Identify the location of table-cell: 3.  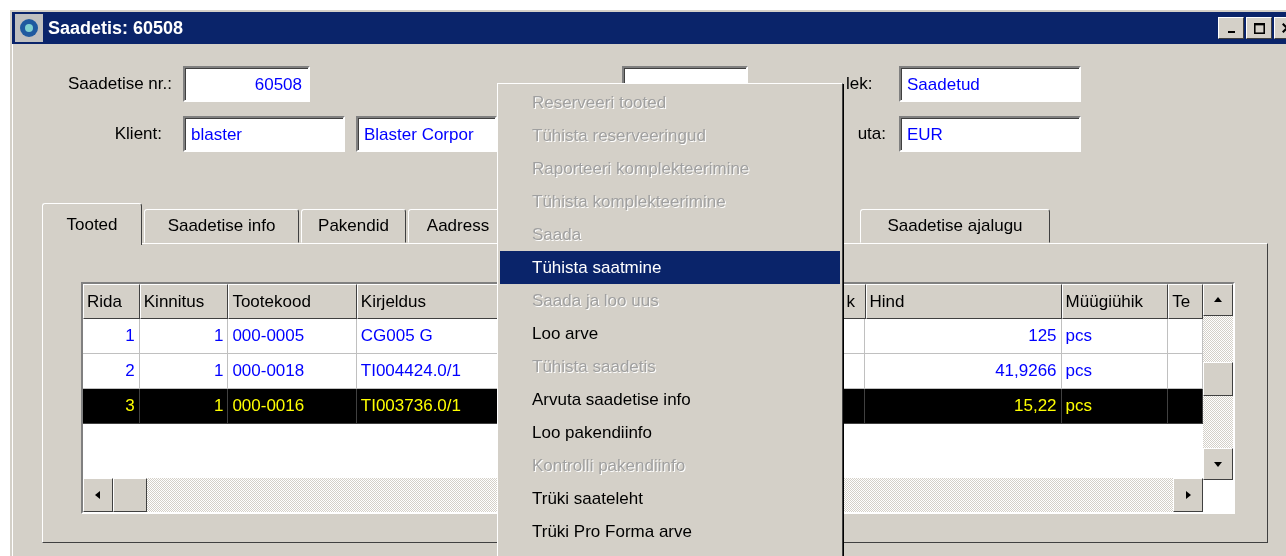
(130, 405).